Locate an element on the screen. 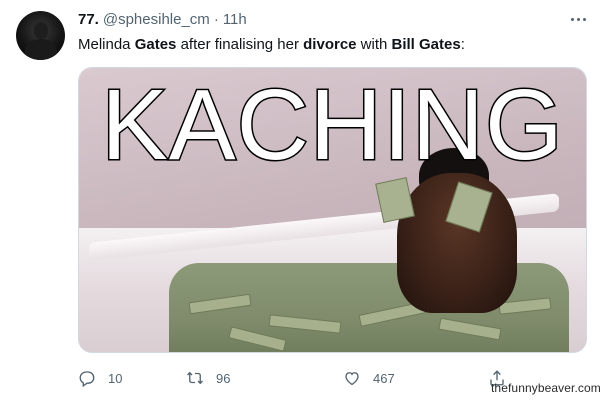 The height and width of the screenshot is (401, 600). retweet-icon is located at coordinates (195, 378).